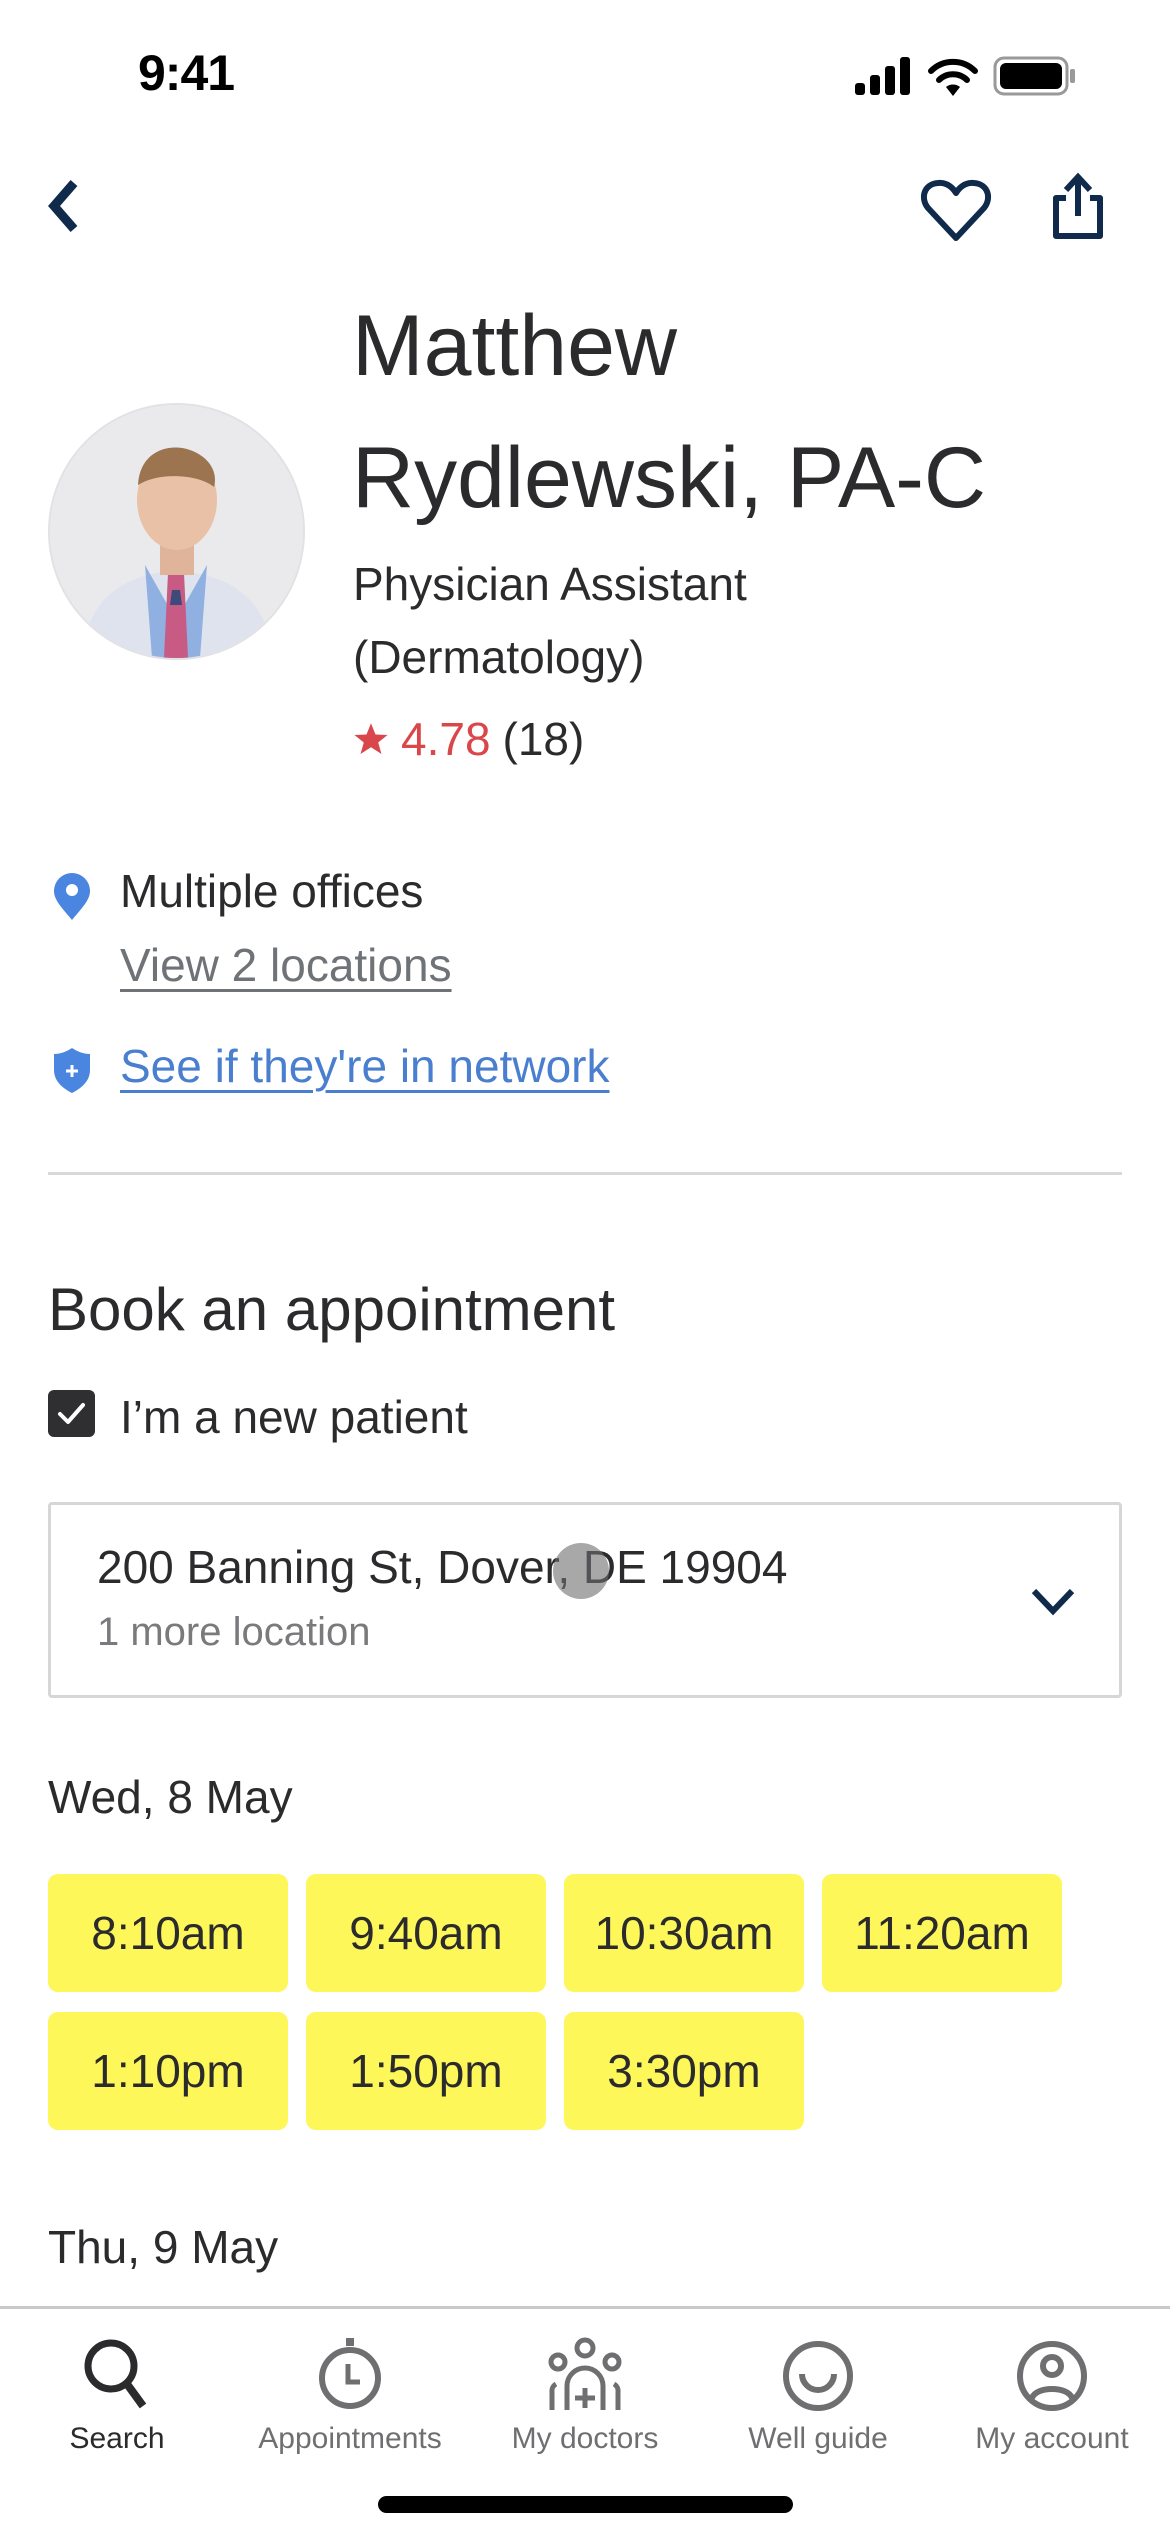  What do you see at coordinates (332, 1309) in the screenshot?
I see `book-appointment-heading: Book an appointment` at bounding box center [332, 1309].